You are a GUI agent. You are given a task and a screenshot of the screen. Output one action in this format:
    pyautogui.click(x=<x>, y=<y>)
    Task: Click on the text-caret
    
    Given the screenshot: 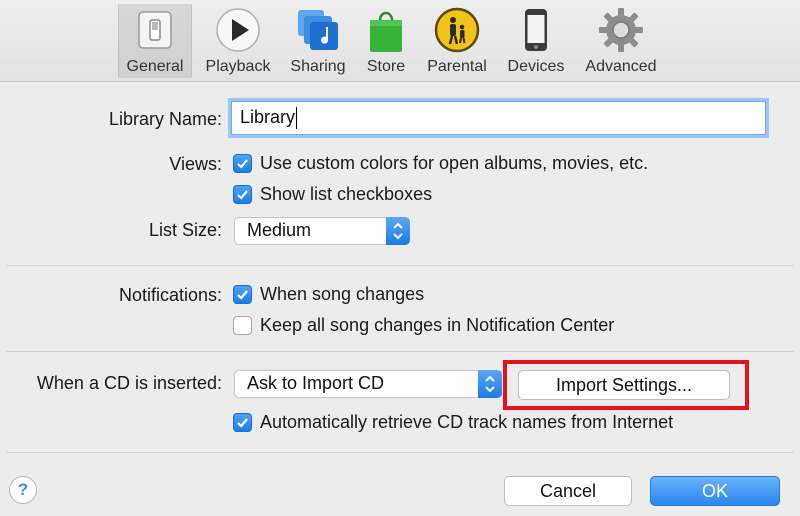 What is the action you would take?
    pyautogui.click(x=297, y=118)
    